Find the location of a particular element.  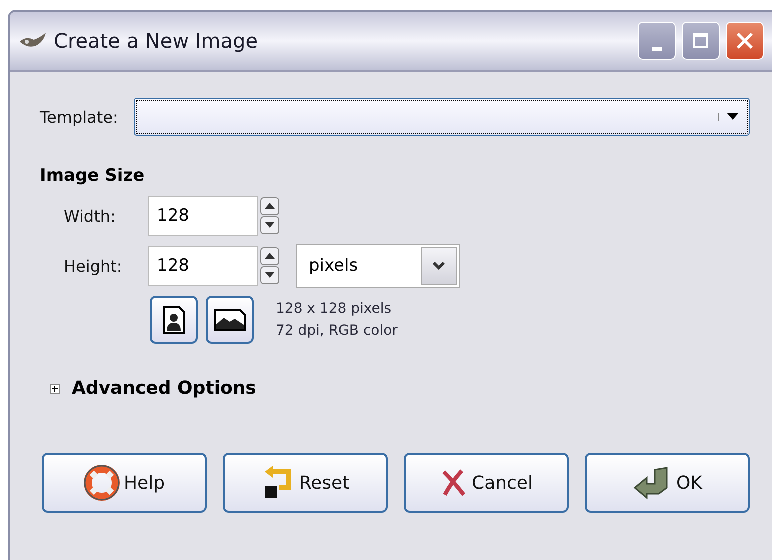

help-button: Help is located at coordinates (124, 483).